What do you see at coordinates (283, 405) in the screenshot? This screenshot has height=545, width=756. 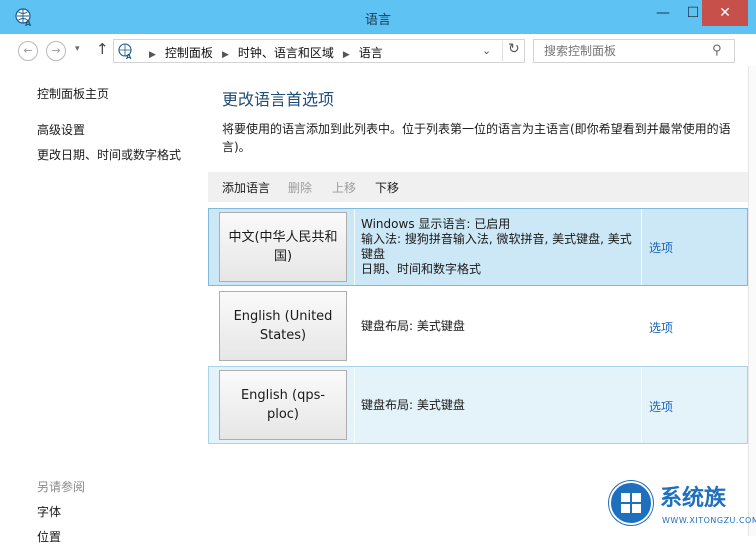 I see `language-name-button: English (qps-ploc)` at bounding box center [283, 405].